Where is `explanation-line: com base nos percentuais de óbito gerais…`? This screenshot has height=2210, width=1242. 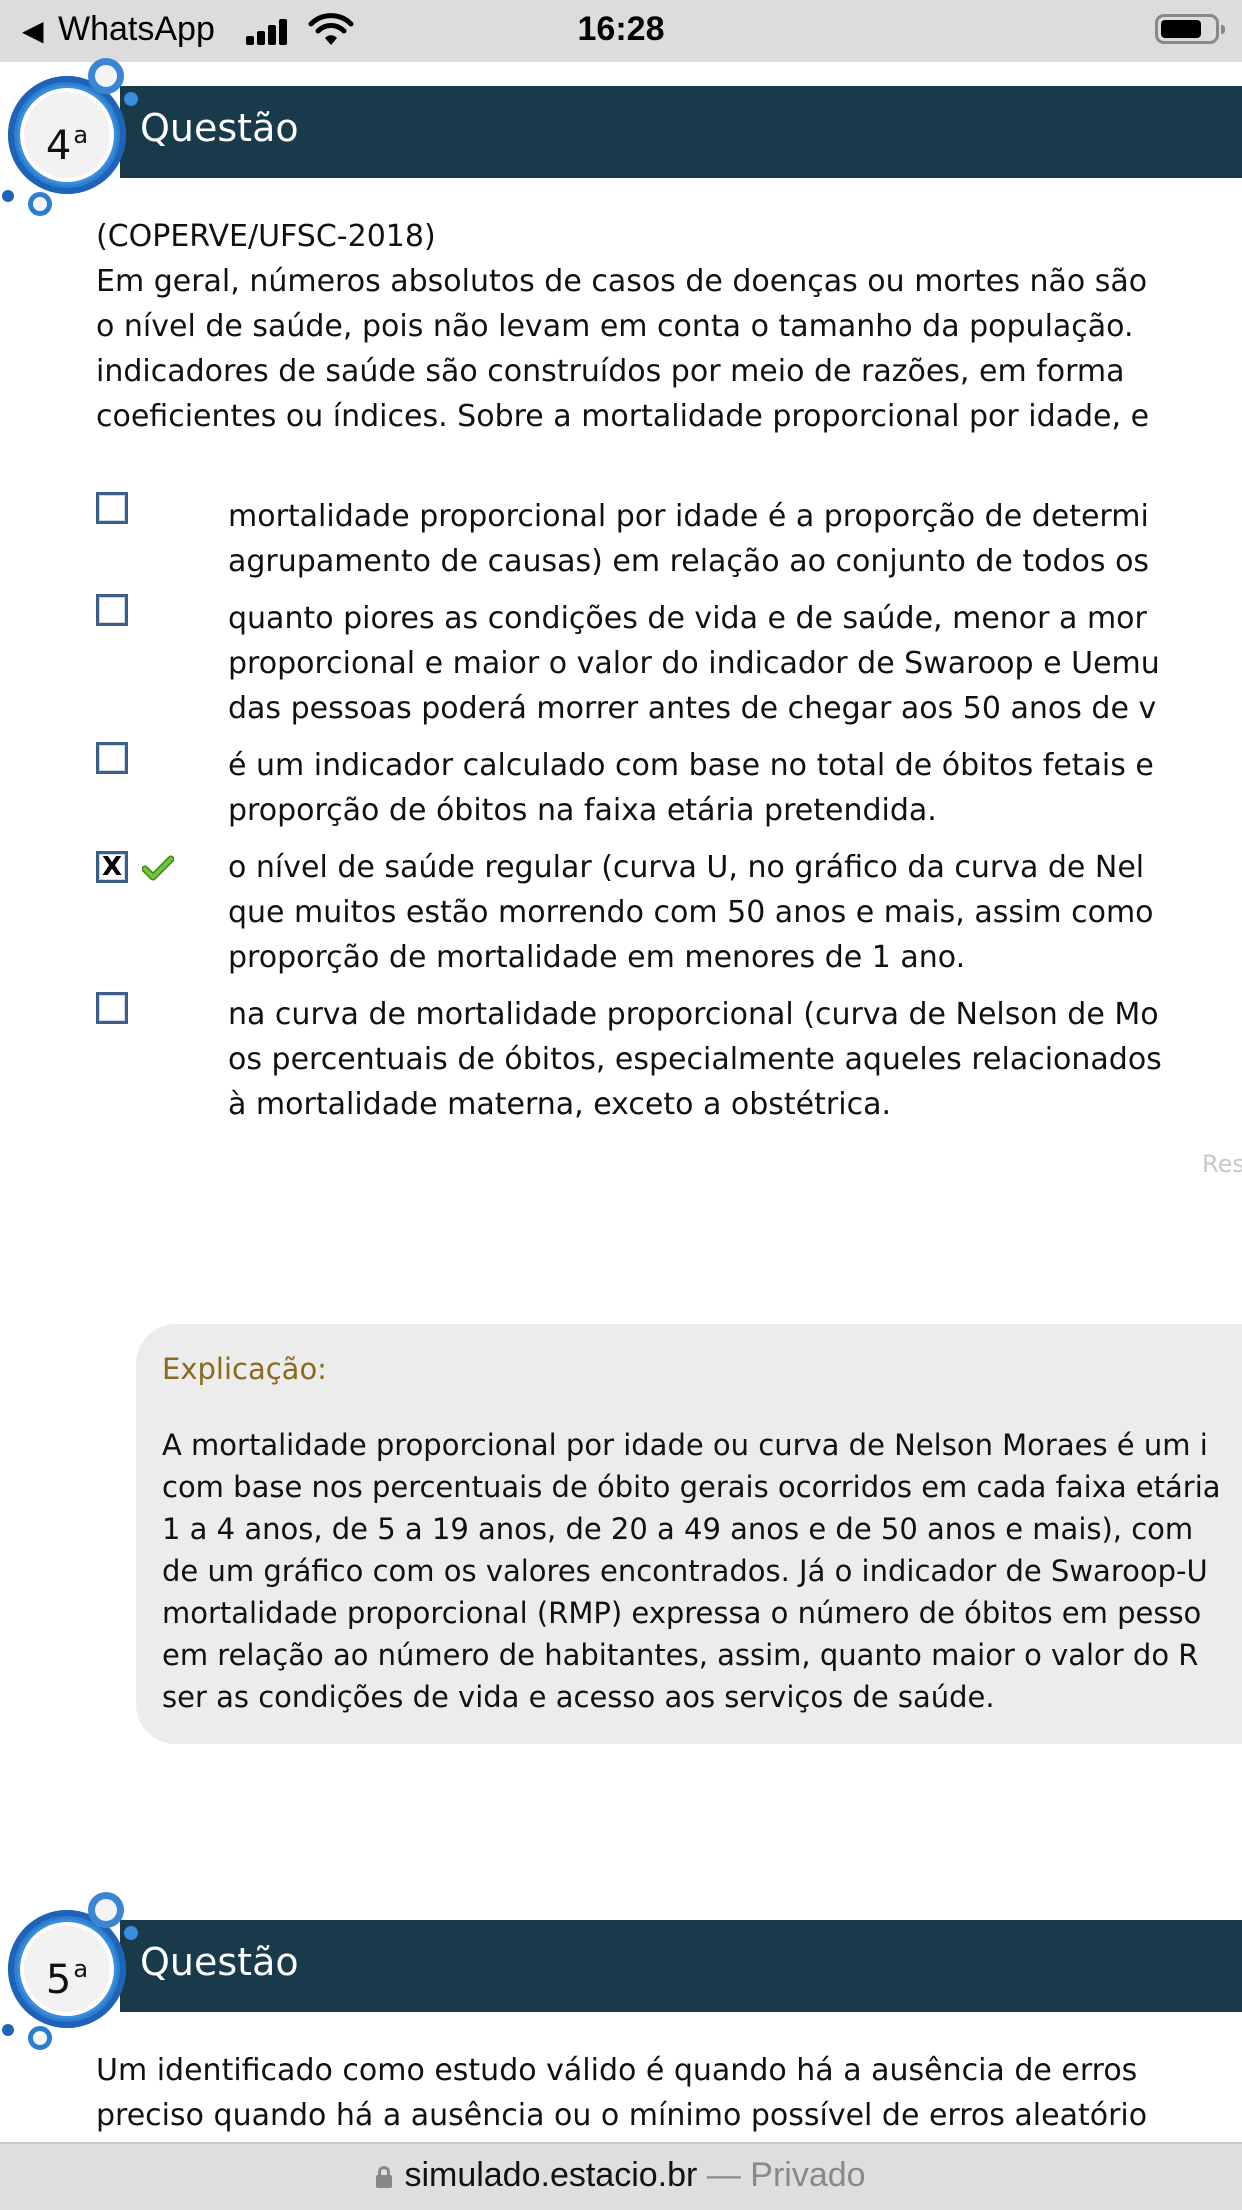 explanation-line: com base nos percentuais de óbito gerais… is located at coordinates (691, 1487).